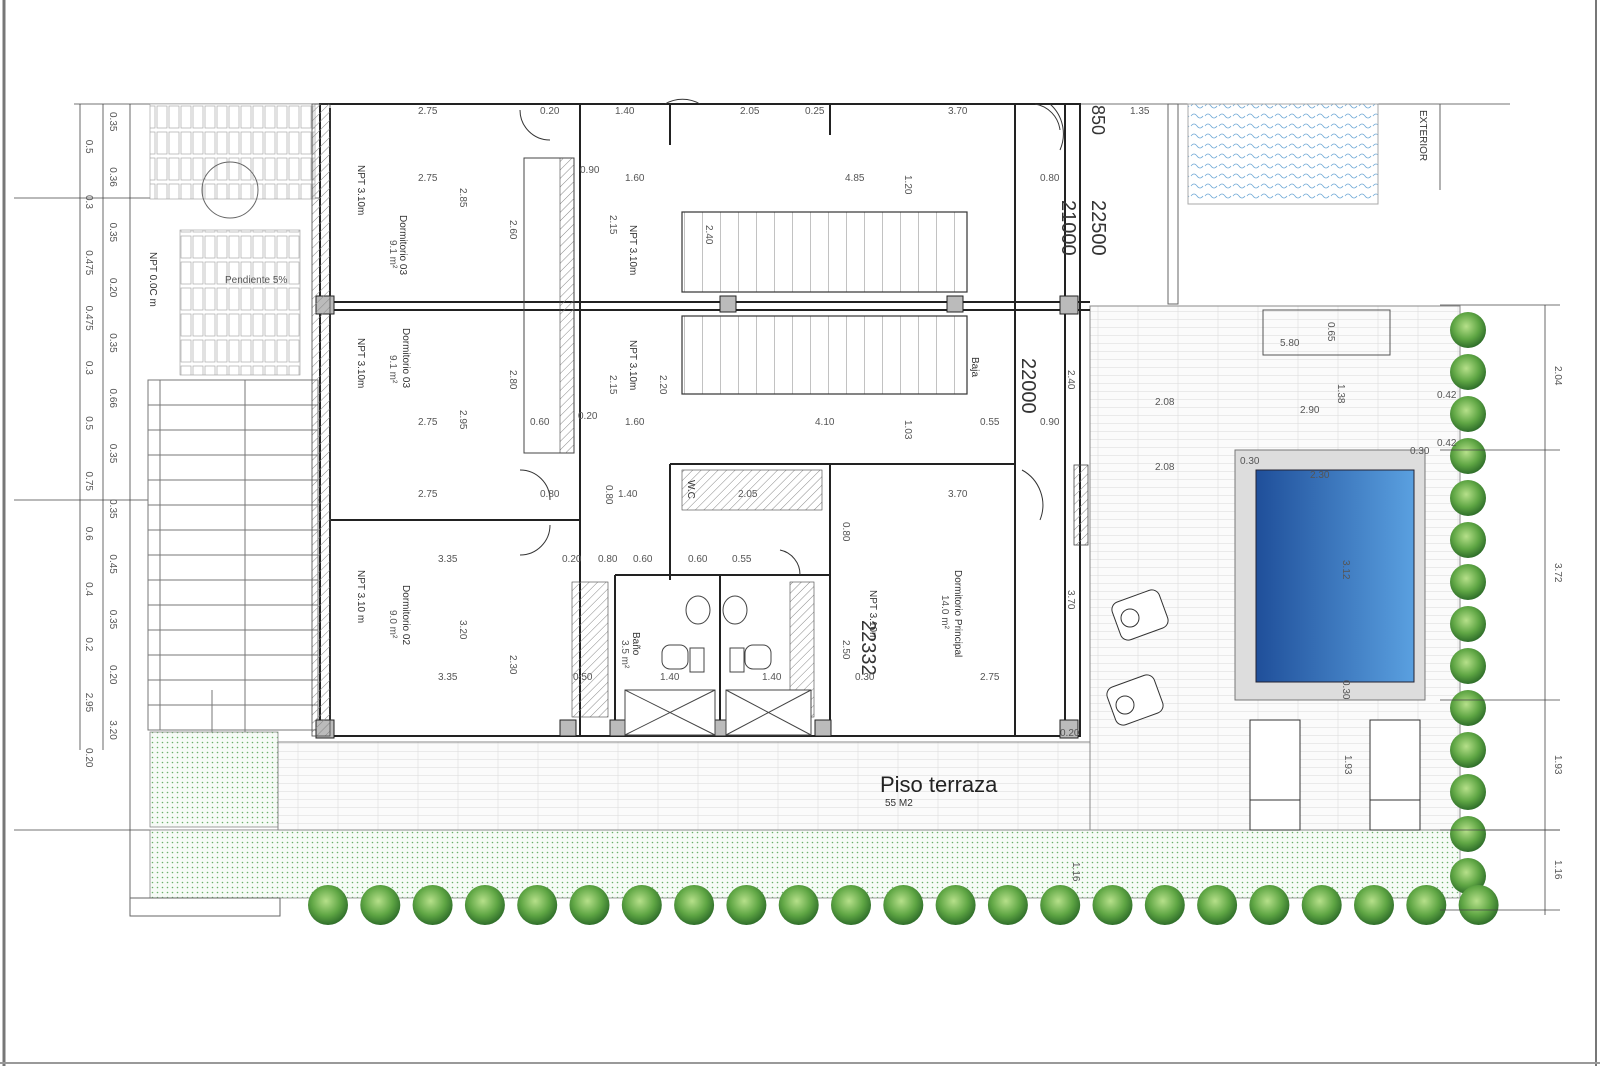 The height and width of the screenshot is (1066, 1600). What do you see at coordinates (88, 758) in the screenshot?
I see `left-dim-label: 0.20` at bounding box center [88, 758].